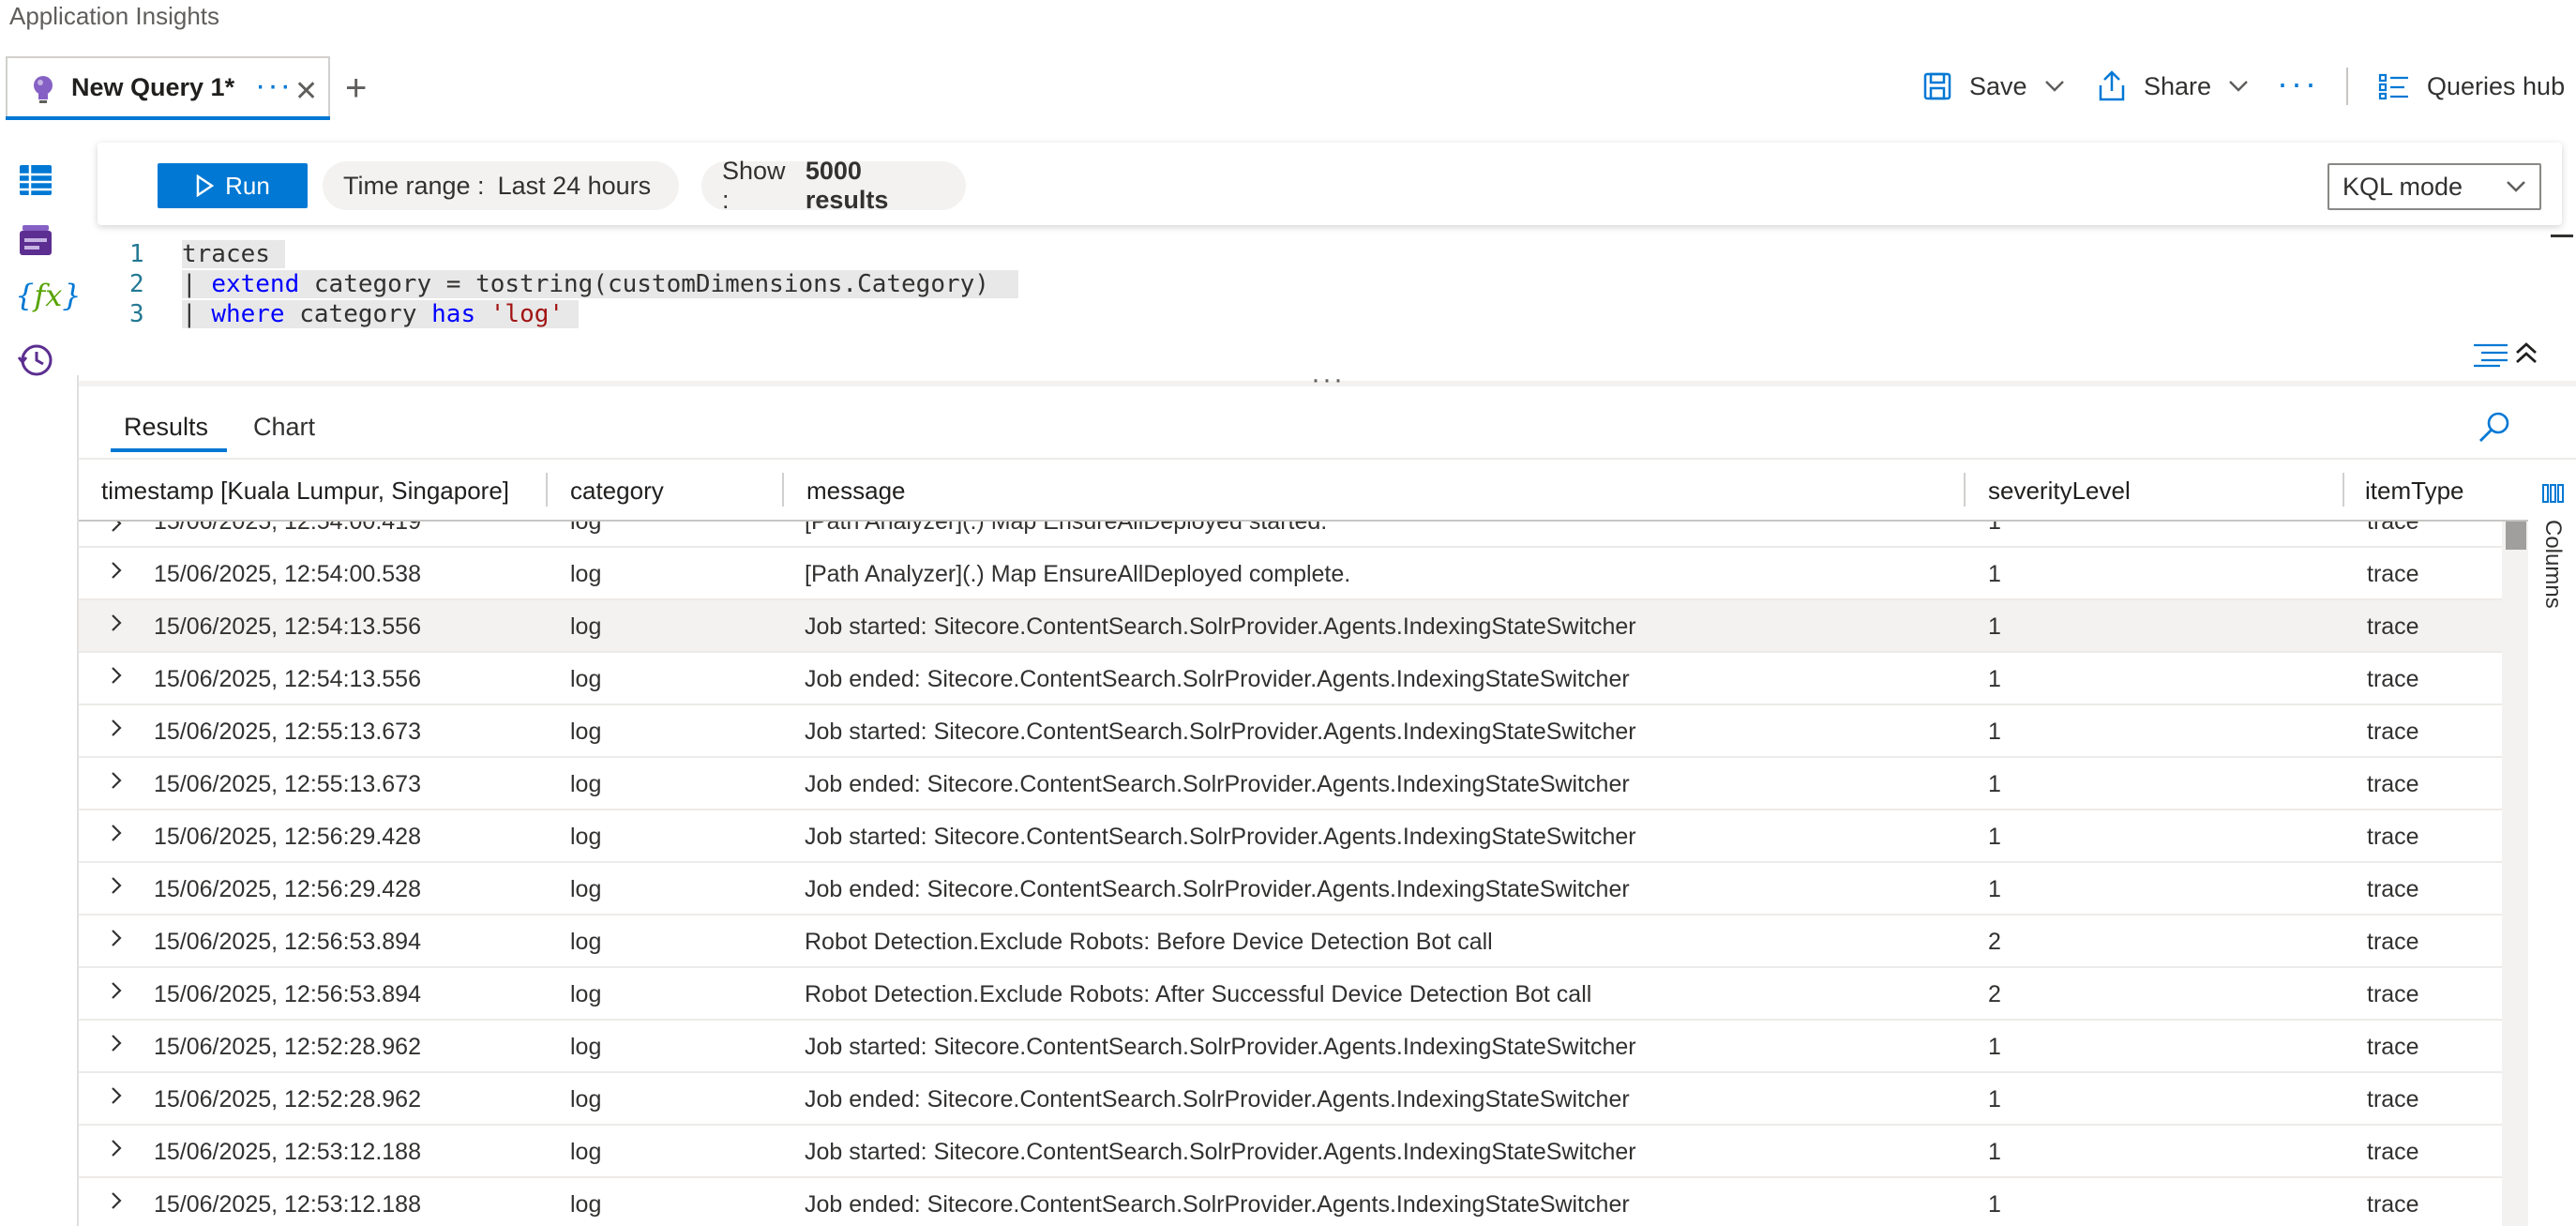 This screenshot has width=2576, height=1226. What do you see at coordinates (380, 314) in the screenshot?
I see `code-line-3: | where category has 'log'` at bounding box center [380, 314].